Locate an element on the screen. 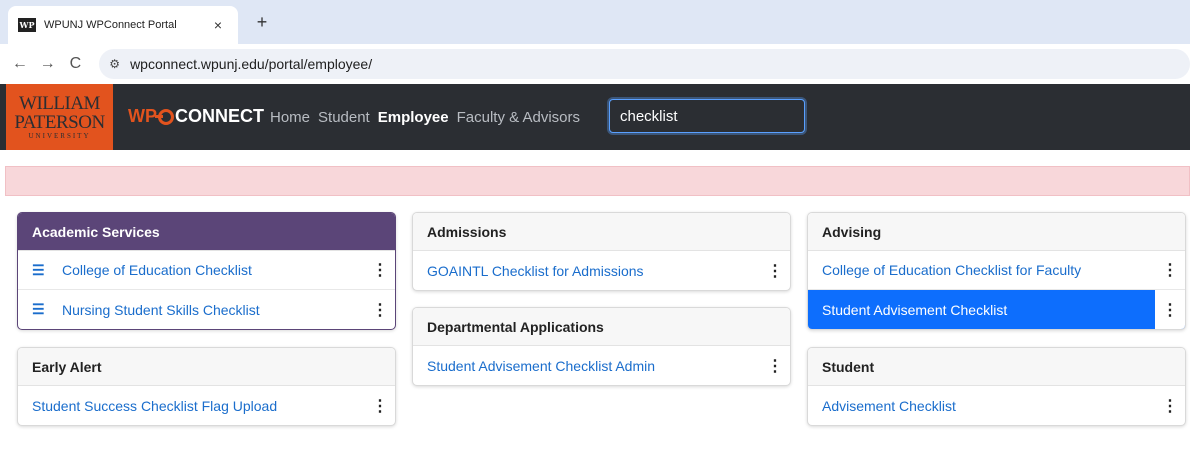 This screenshot has width=1190, height=454. card-student: Student Advisement Checklist ⋮ is located at coordinates (996, 386).